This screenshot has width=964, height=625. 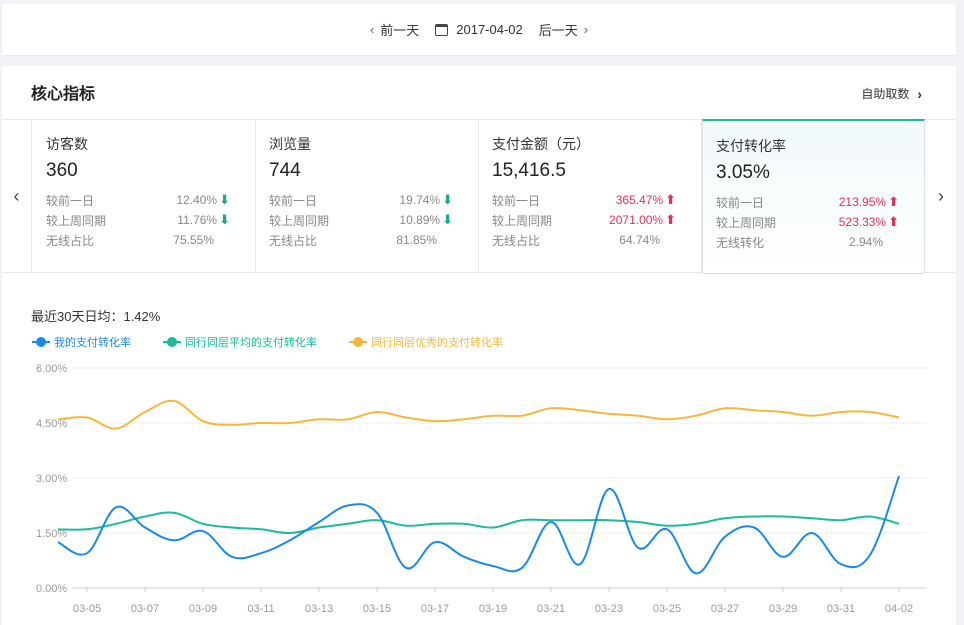 What do you see at coordinates (92, 343) in the screenshot?
I see `legend-label: 我的支付转化率` at bounding box center [92, 343].